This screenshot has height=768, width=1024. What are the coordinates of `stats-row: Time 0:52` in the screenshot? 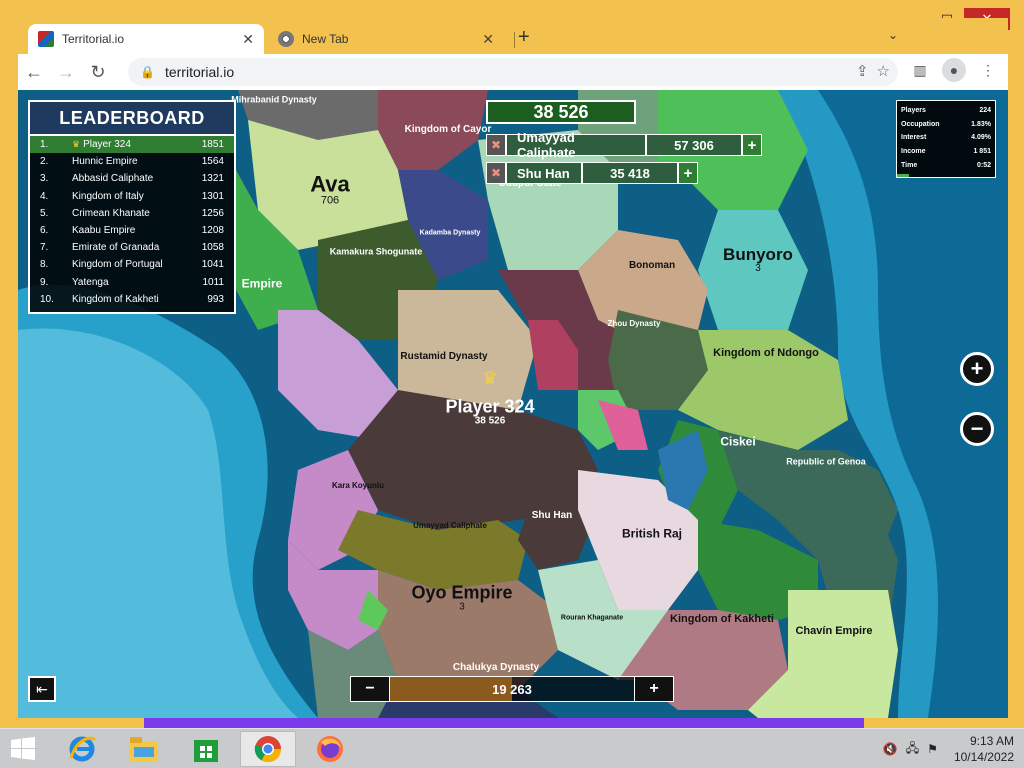 It's located at (946, 165).